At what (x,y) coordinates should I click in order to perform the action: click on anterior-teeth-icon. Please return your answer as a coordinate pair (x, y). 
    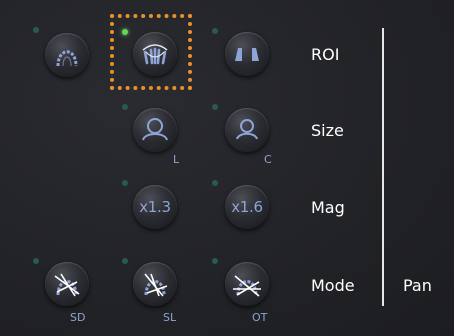
    Looking at the image, I should click on (155, 54).